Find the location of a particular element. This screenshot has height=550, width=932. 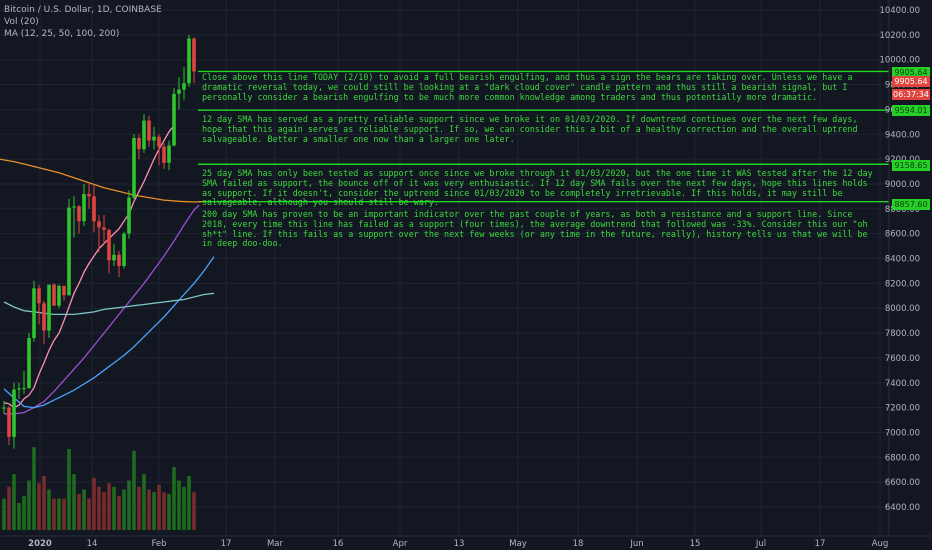

time-tick-label: Jul is located at coordinates (760, 544).